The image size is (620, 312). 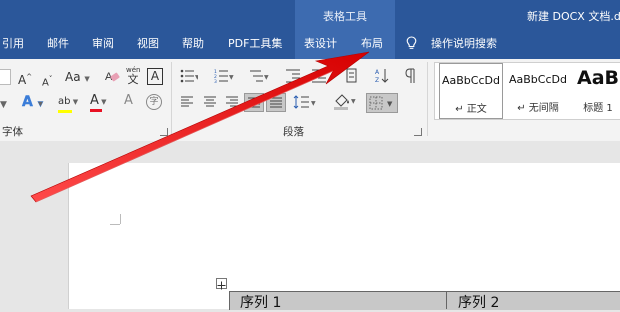 What do you see at coordinates (471, 91) in the screenshot?
I see `style-normal: AaBbCcDd ↵ 正文` at bounding box center [471, 91].